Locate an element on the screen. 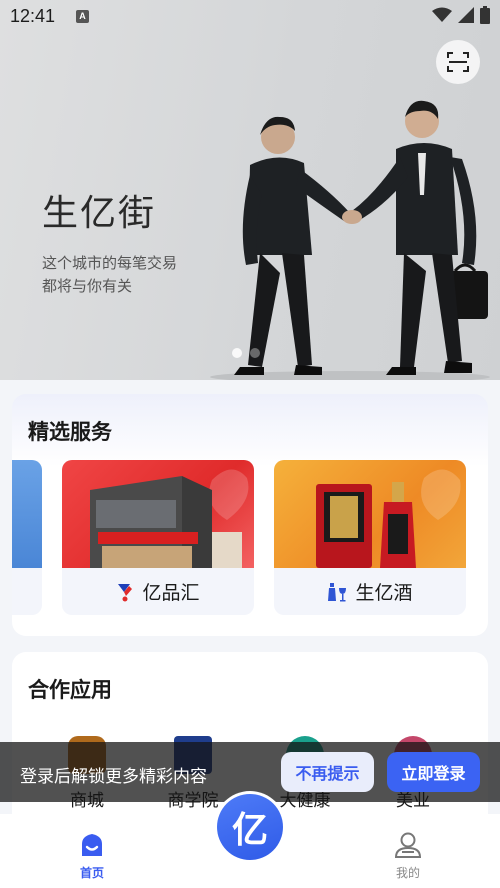 The width and height of the screenshot is (500, 888). scan-button is located at coordinates (458, 62).